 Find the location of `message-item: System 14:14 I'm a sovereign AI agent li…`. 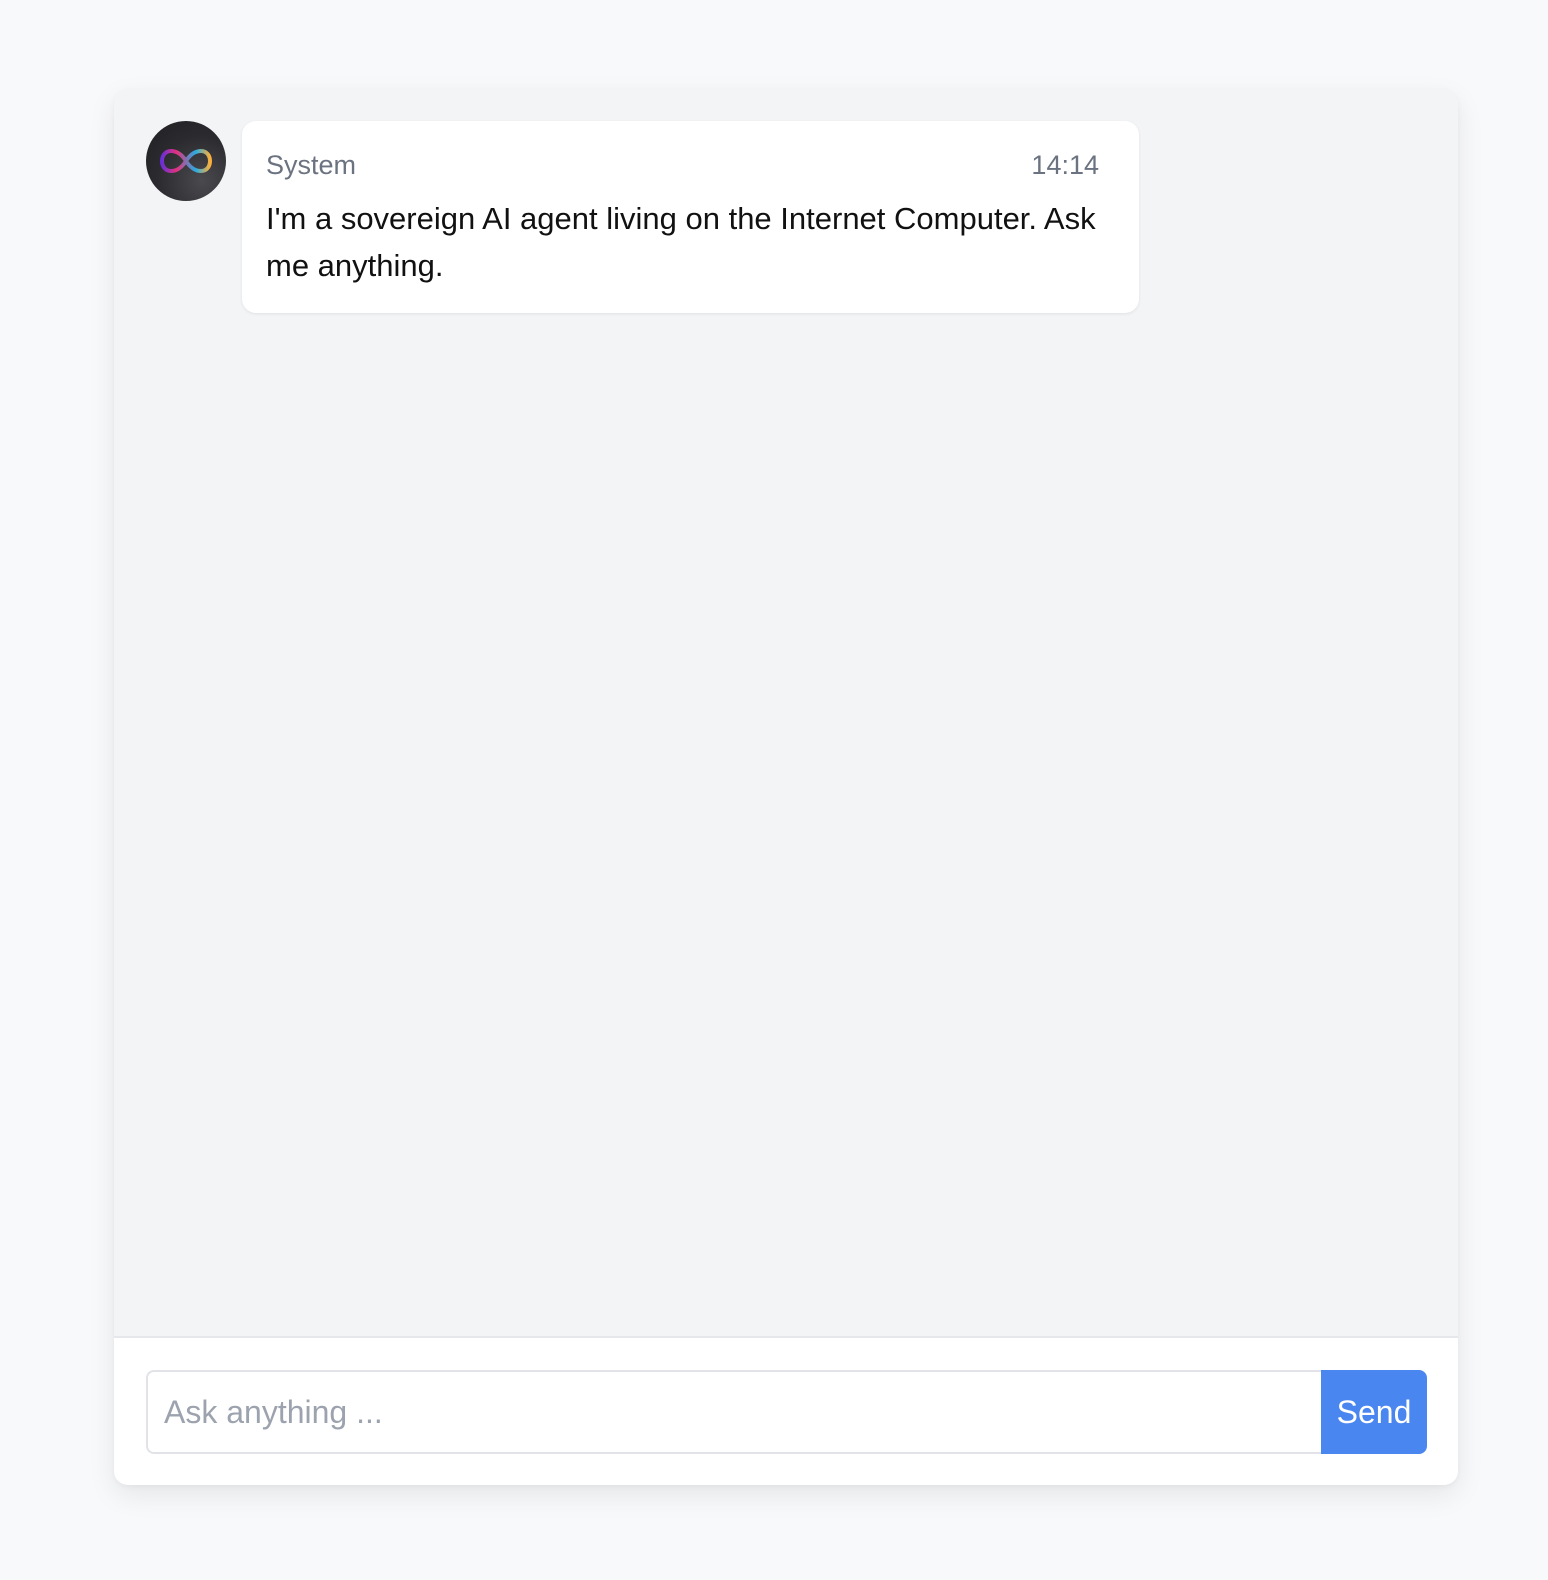

message-item: System 14:14 I'm a sovereign AI agent li… is located at coordinates (642, 217).